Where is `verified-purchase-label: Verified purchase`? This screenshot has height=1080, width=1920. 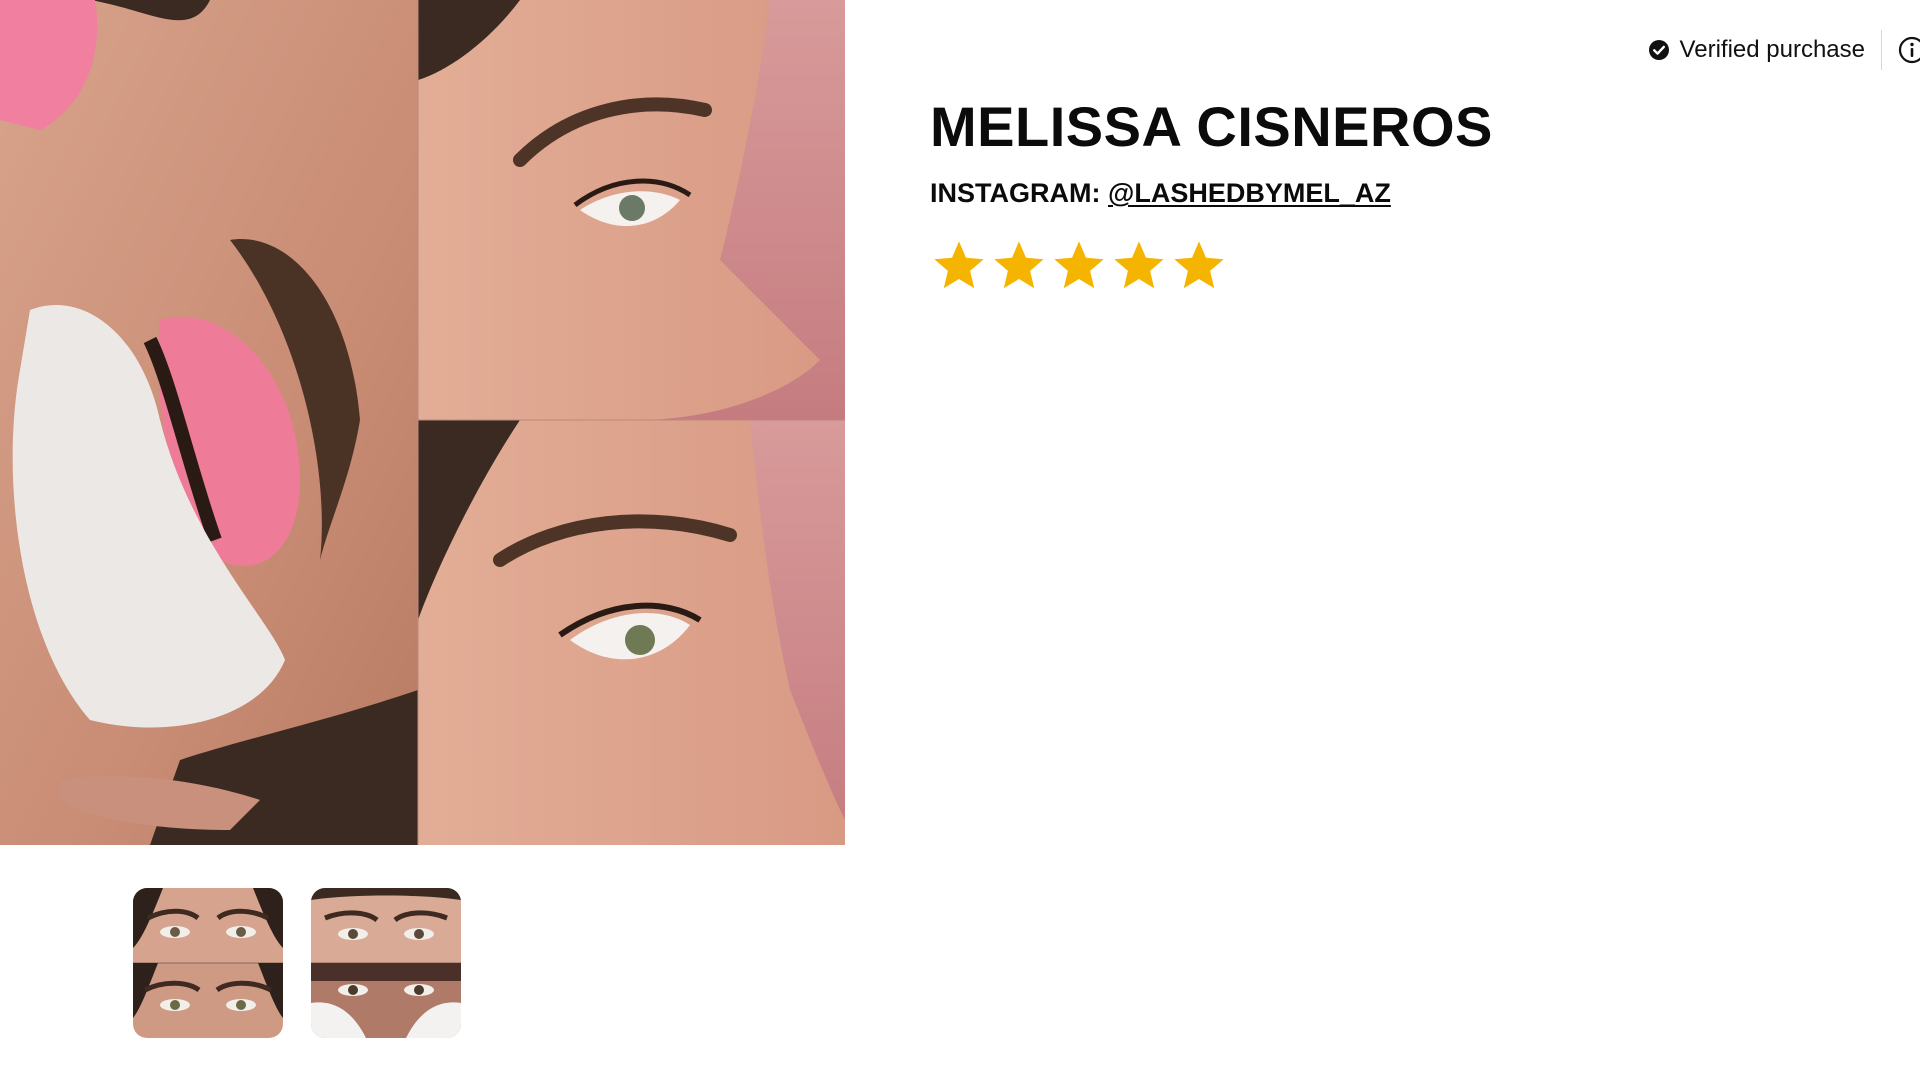
verified-purchase-label: Verified purchase is located at coordinates (1772, 49).